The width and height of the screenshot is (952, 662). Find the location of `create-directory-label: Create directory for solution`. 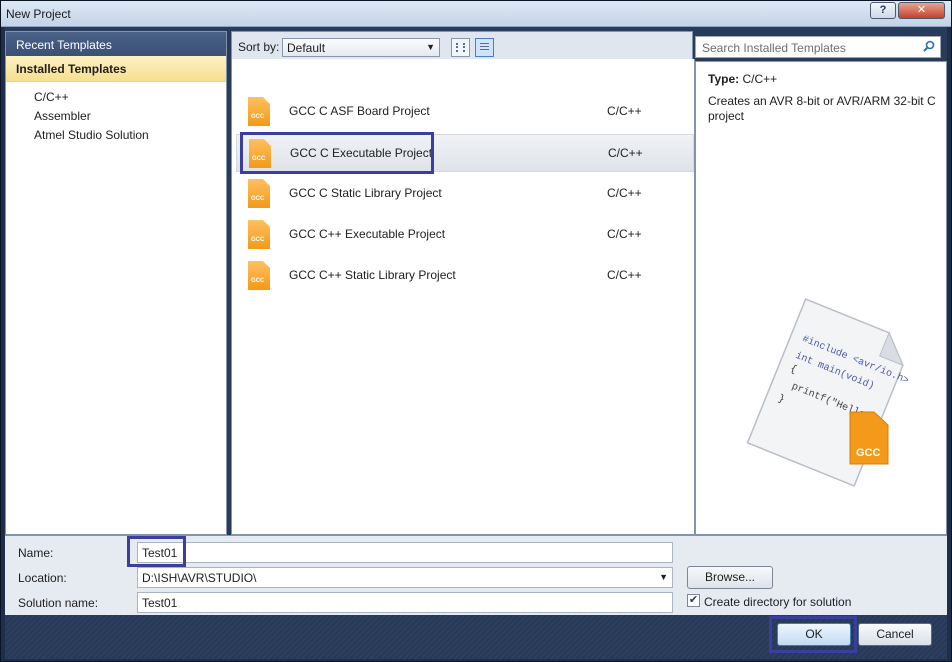

create-directory-label: Create directory for solution is located at coordinates (778, 602).